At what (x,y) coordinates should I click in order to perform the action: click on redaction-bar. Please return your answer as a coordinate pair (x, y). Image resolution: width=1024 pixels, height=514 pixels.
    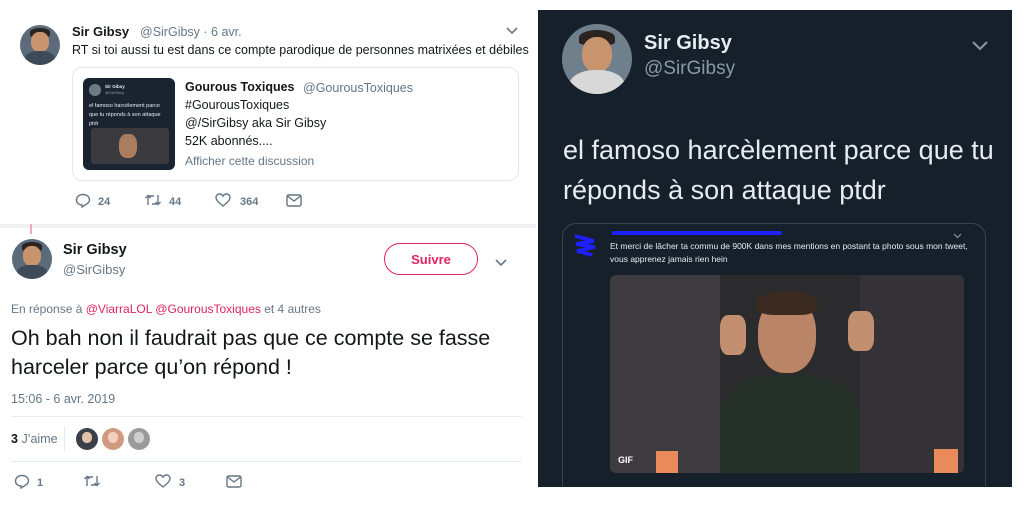
    Looking at the image, I should click on (697, 233).